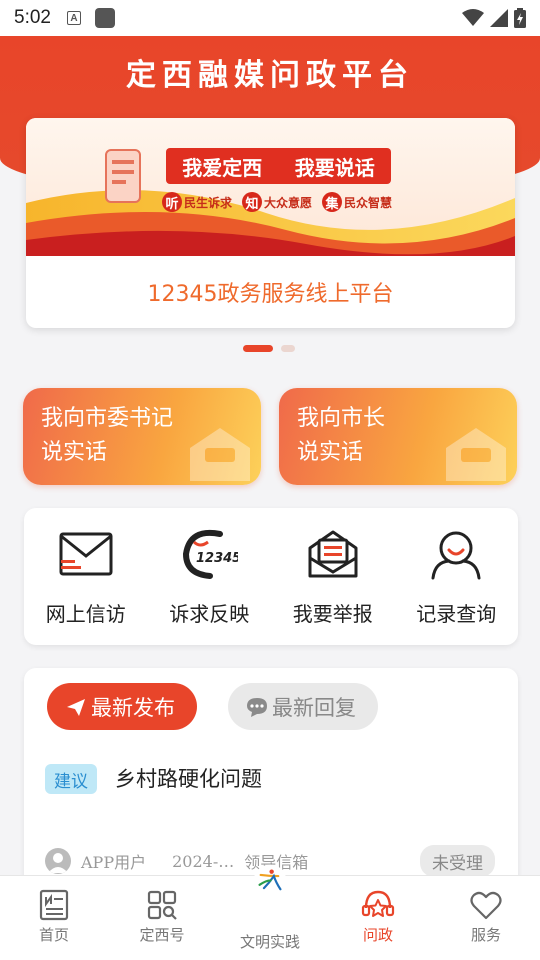 This screenshot has height=960, width=540. Describe the element at coordinates (368, 202) in the screenshot. I see `banner-badge-text: 民众智慧` at that location.